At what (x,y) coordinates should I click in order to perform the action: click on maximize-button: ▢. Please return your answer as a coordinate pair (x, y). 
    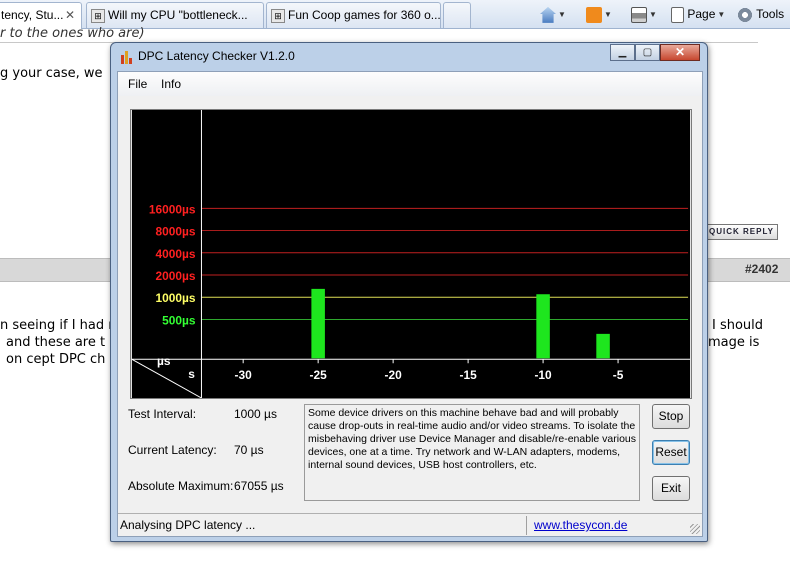
    Looking at the image, I should click on (647, 52).